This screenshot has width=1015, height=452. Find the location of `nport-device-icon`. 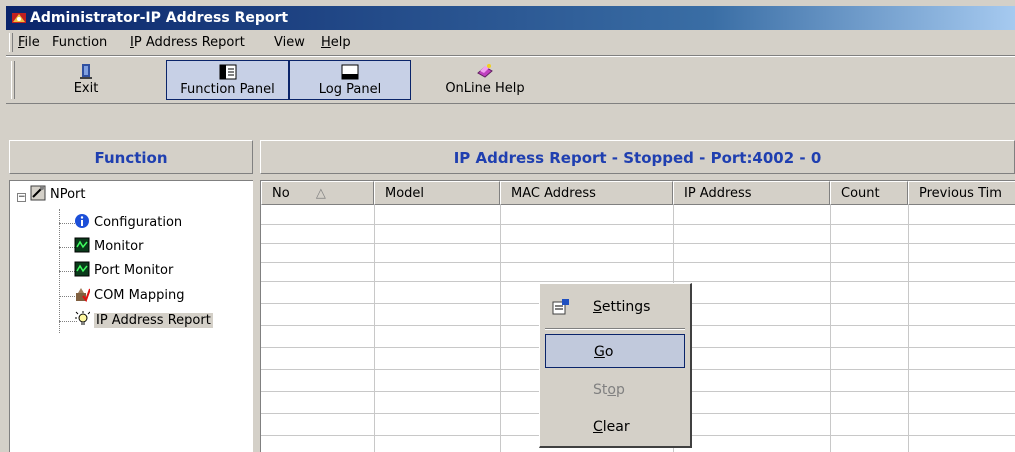

nport-device-icon is located at coordinates (38, 193).